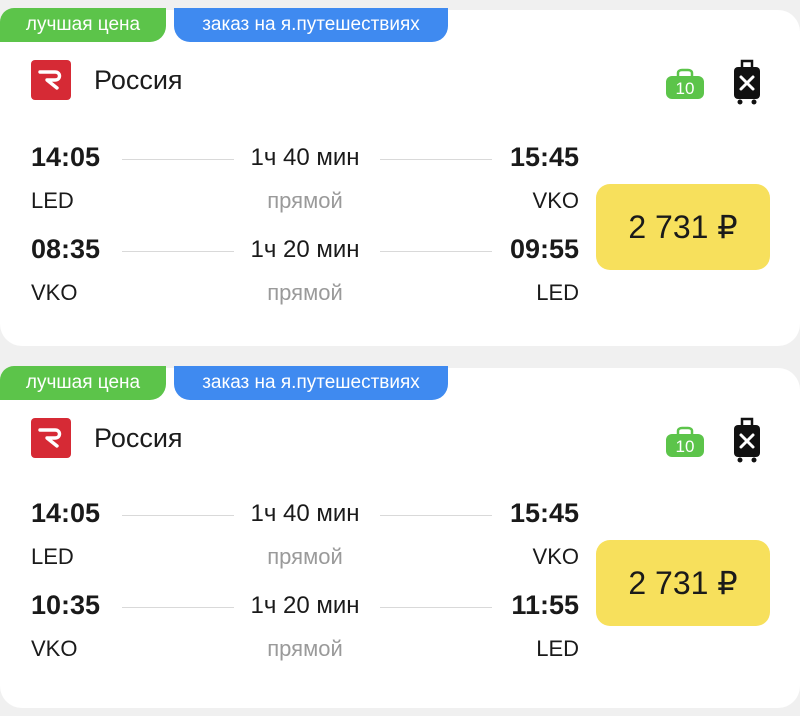 The width and height of the screenshot is (800, 716). I want to click on flight-segment-return: 08:35 1ч 20 мин 09:55 VKO прямой LED, so click(300, 280).